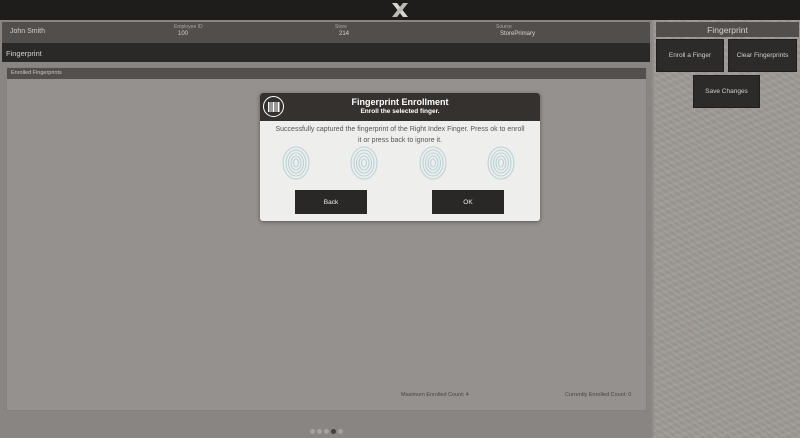  I want to click on dialog-title: Fingerprint Enrollment, so click(400, 102).